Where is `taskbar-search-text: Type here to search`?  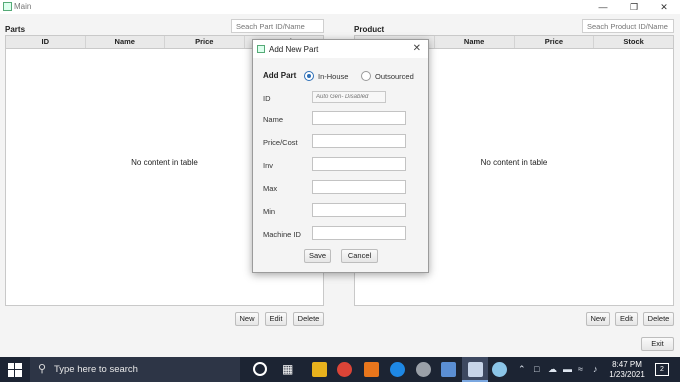
taskbar-search-text: Type here to search is located at coordinates (96, 369).